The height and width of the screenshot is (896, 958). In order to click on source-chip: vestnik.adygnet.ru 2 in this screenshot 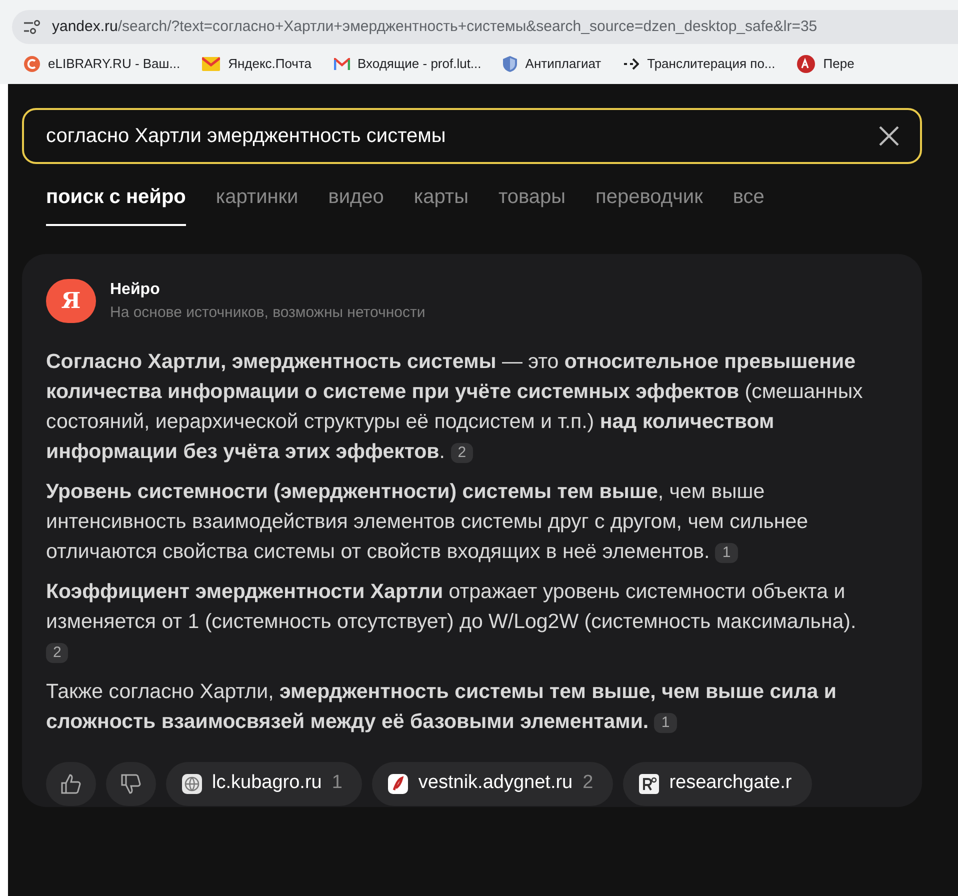, I will do `click(493, 784)`.